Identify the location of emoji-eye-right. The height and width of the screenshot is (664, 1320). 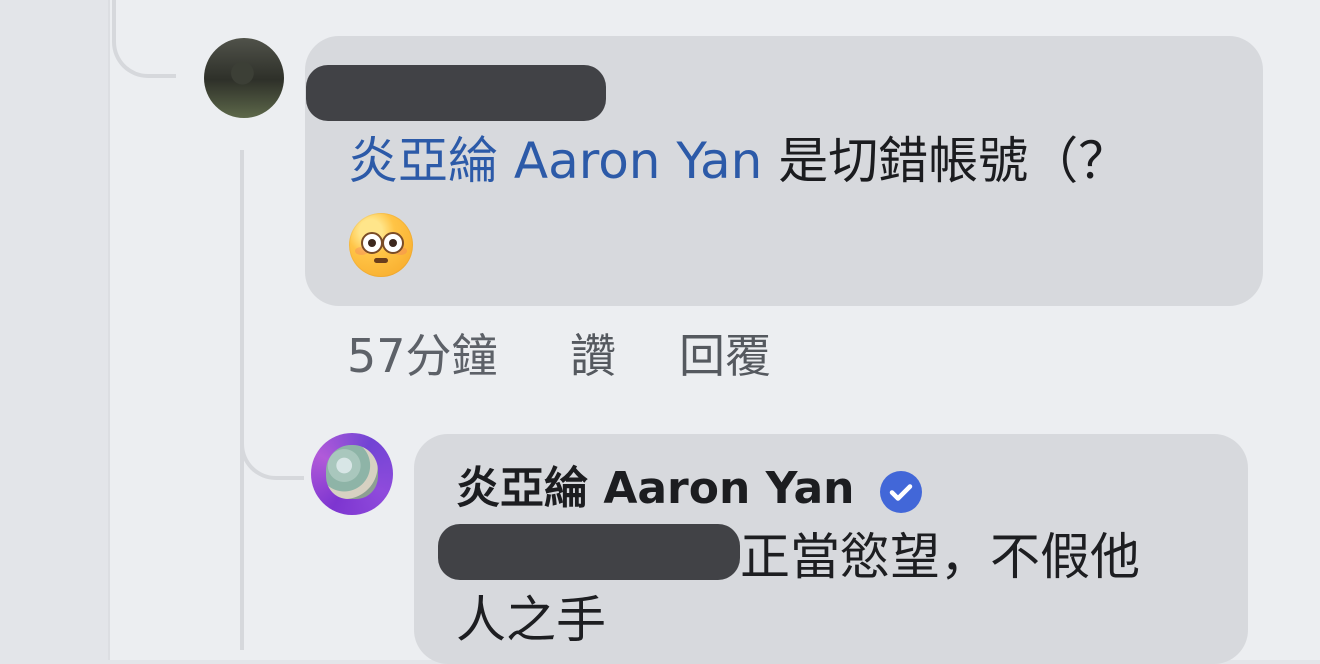
(393, 243).